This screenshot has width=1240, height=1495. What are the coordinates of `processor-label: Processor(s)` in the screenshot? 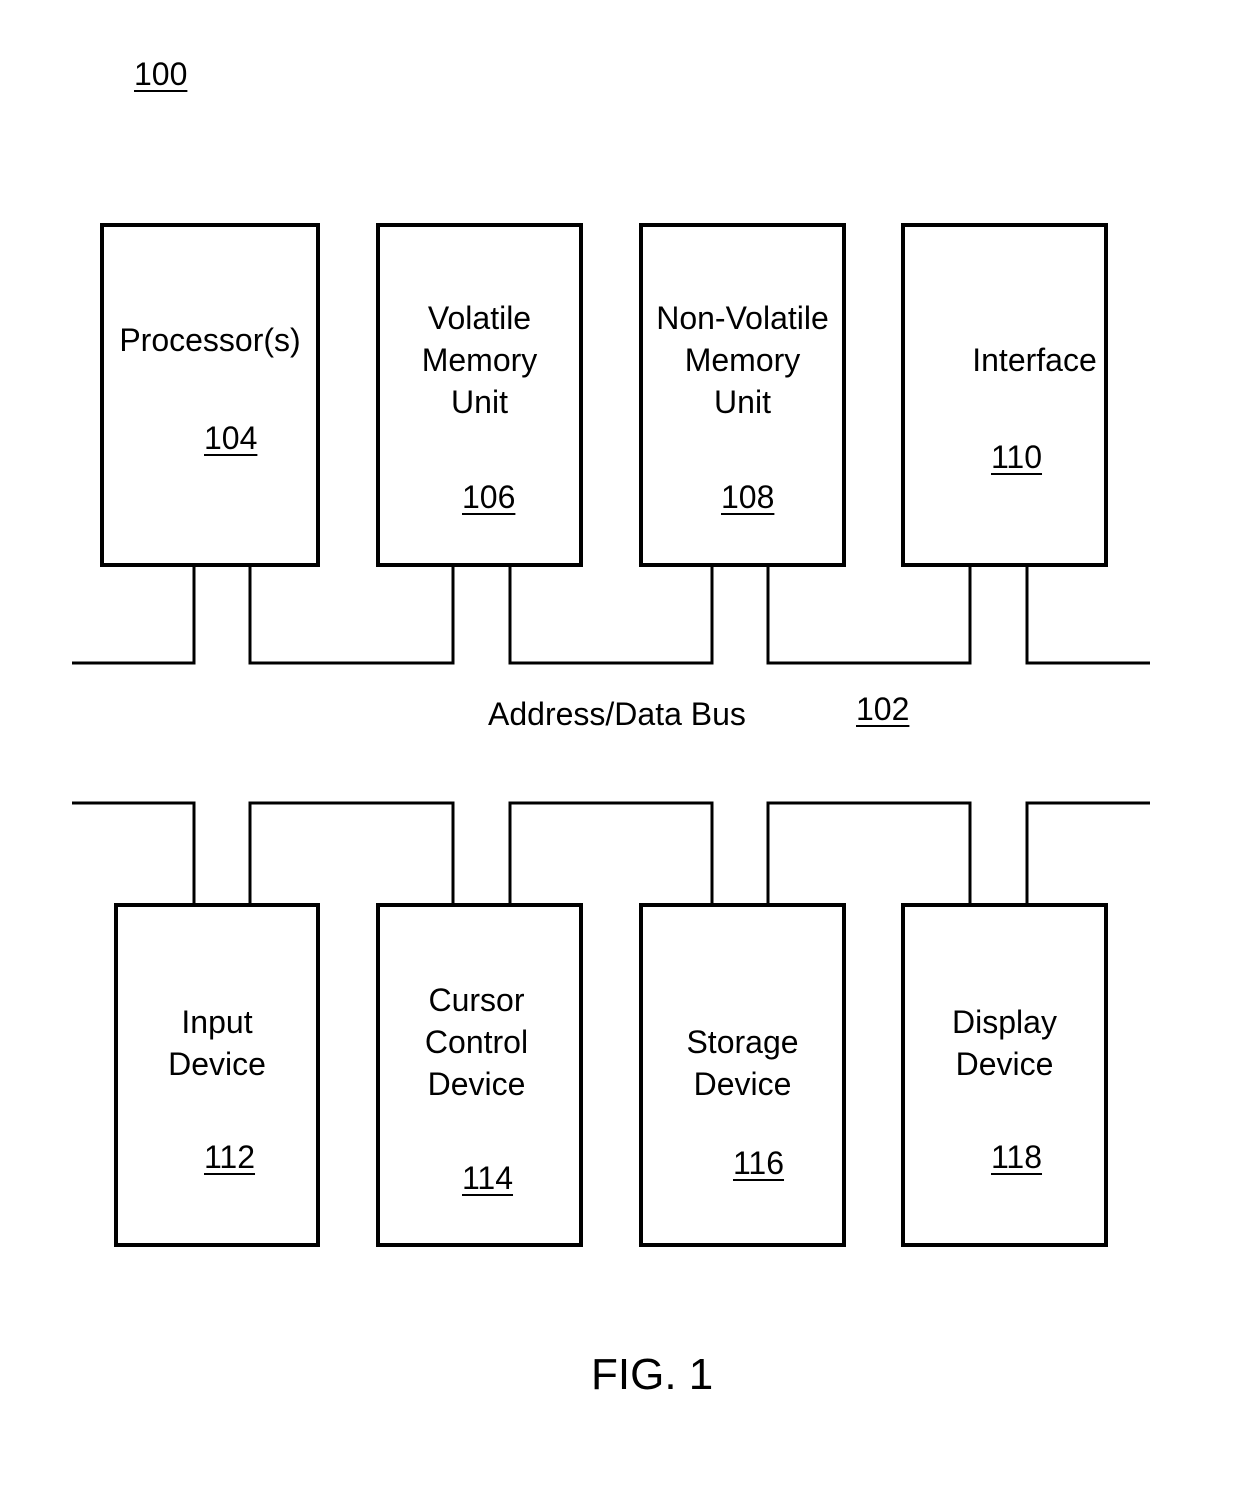 It's located at (210, 340).